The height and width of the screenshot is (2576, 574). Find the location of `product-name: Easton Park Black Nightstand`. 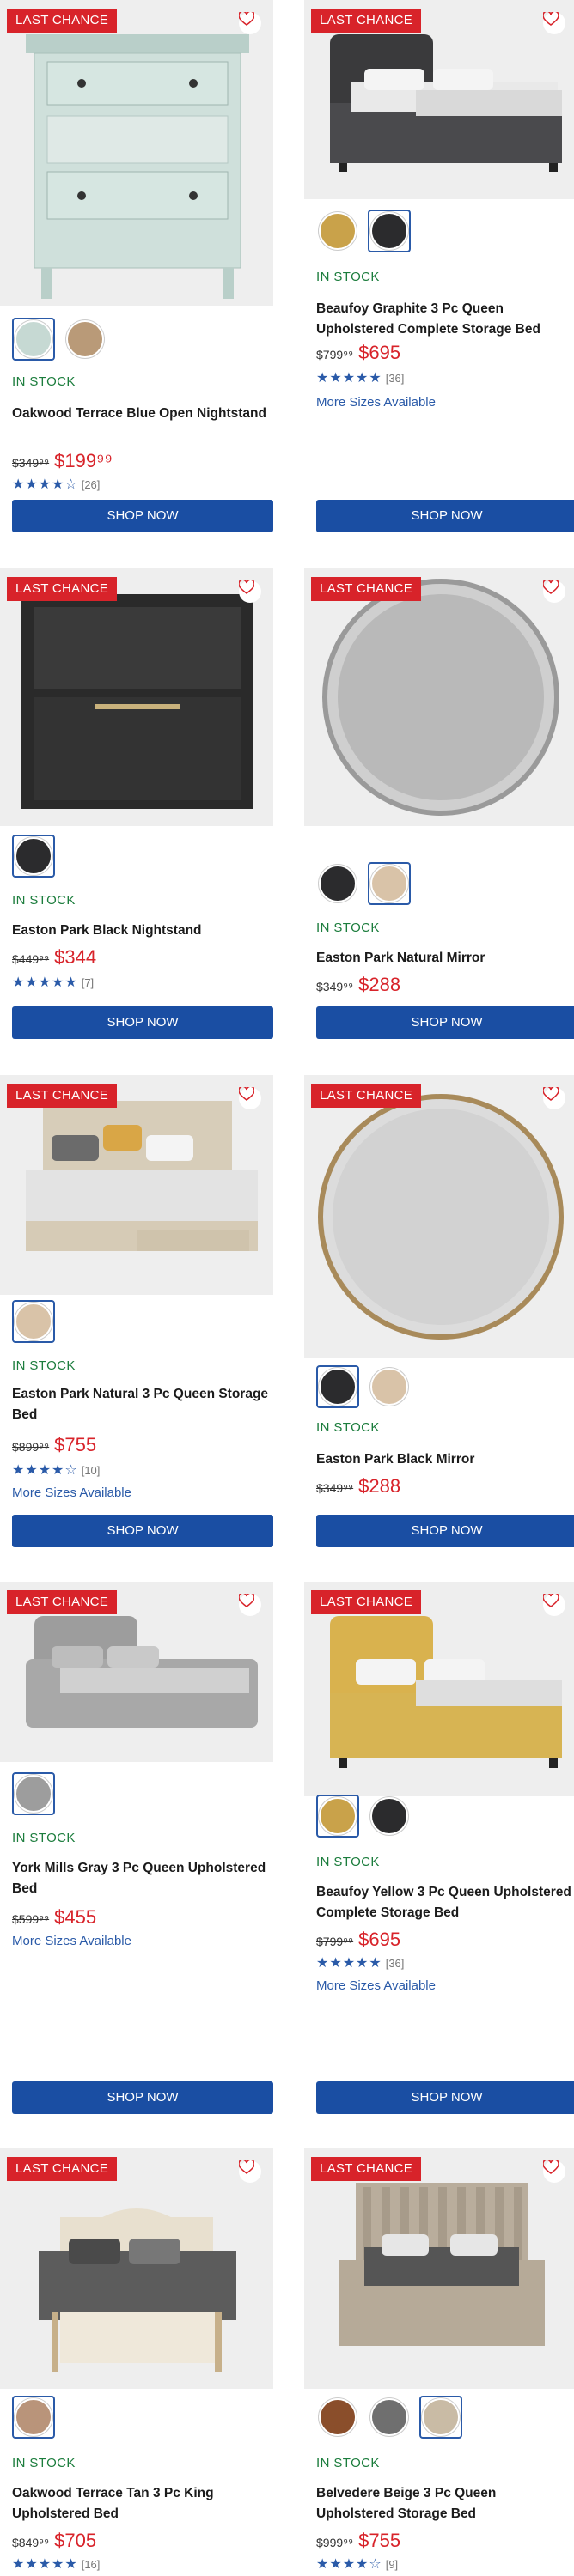

product-name: Easton Park Black Nightstand is located at coordinates (141, 930).